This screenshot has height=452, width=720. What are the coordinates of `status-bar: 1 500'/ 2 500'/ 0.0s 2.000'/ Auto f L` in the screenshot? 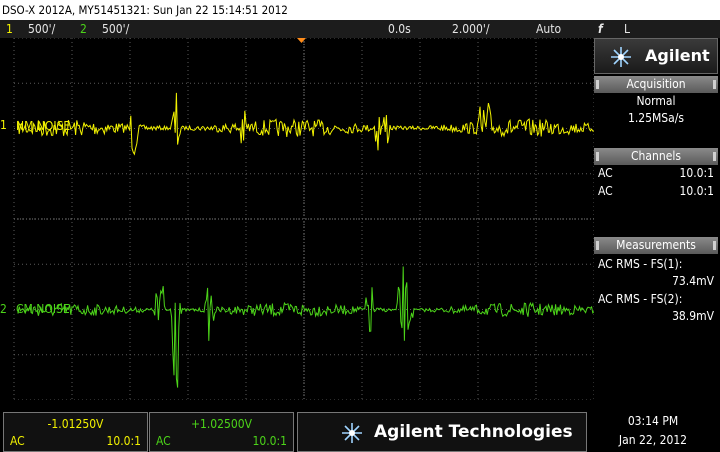 It's located at (360, 29).